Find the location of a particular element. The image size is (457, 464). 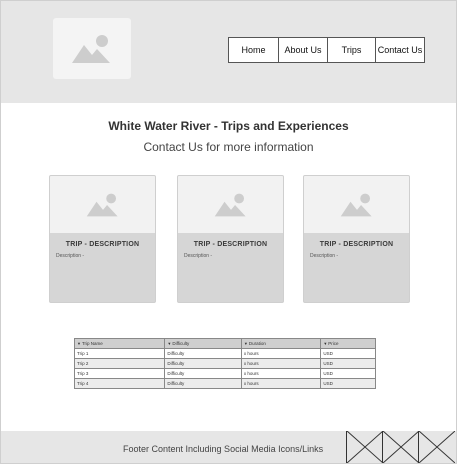

nav-trips: Trips is located at coordinates (352, 50).